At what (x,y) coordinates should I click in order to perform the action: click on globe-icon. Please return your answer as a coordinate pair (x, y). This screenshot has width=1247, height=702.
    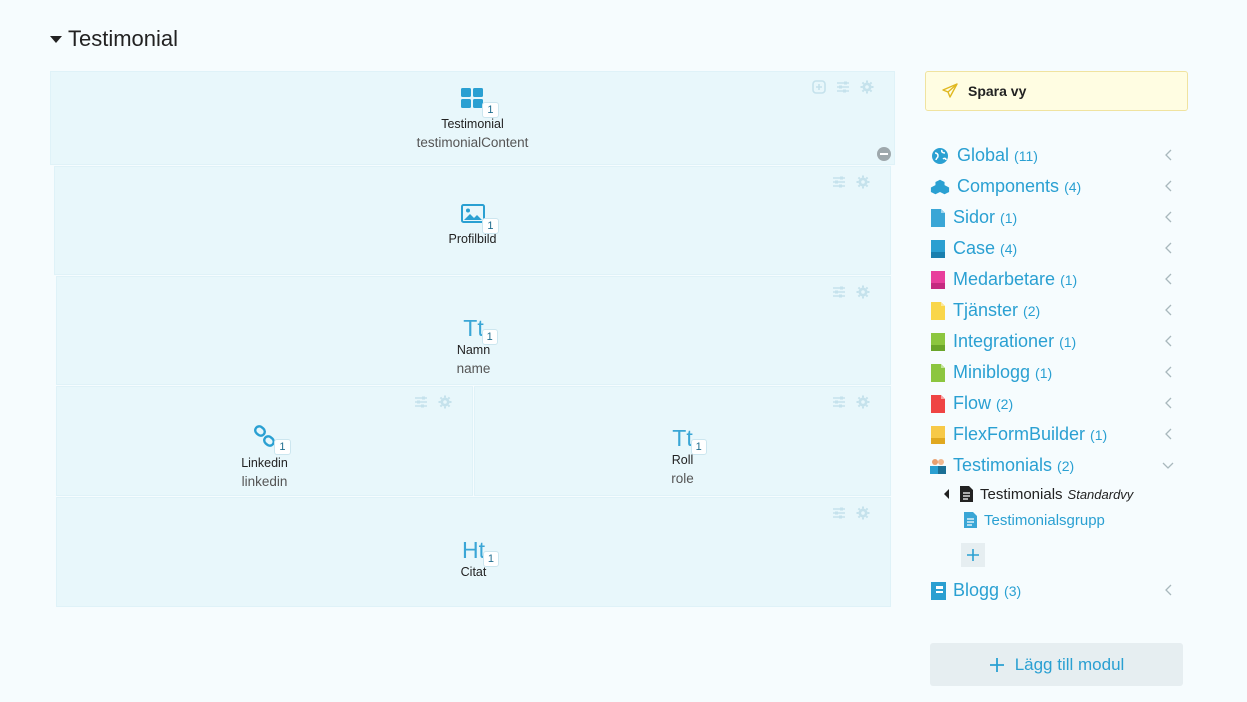
    Looking at the image, I should click on (940, 156).